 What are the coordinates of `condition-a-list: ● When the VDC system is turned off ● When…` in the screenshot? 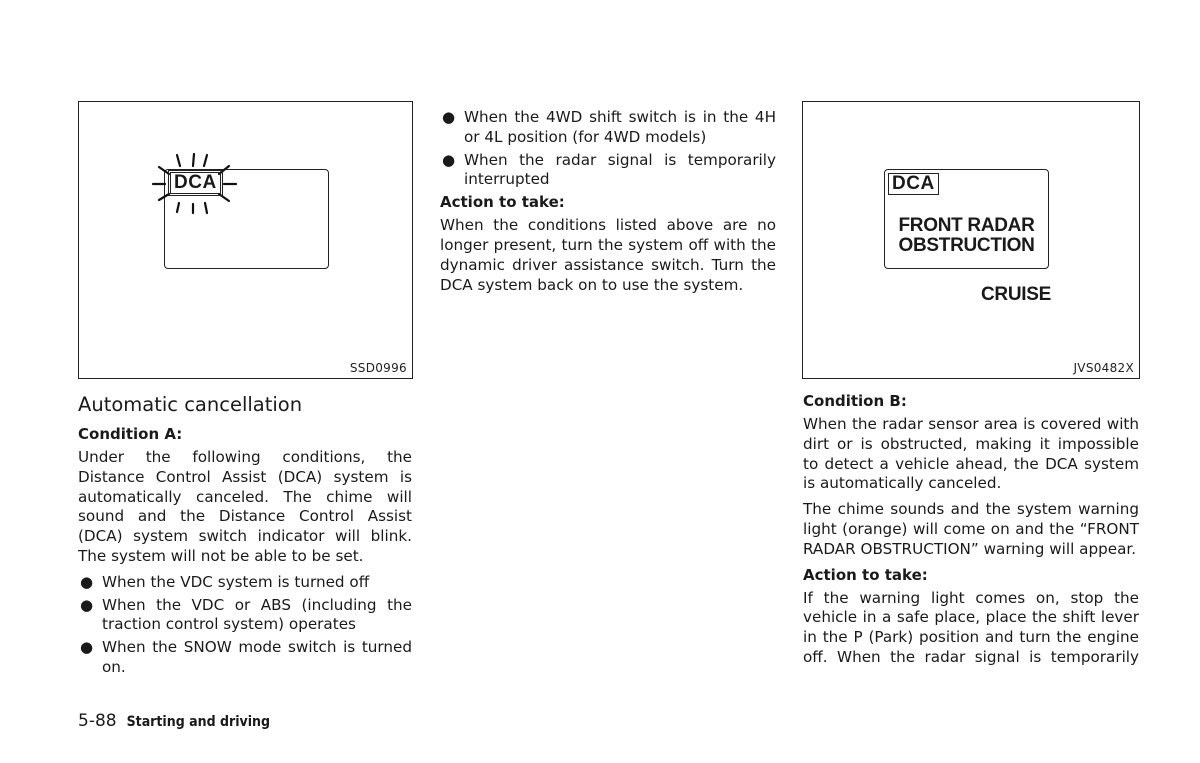 It's located at (245, 625).